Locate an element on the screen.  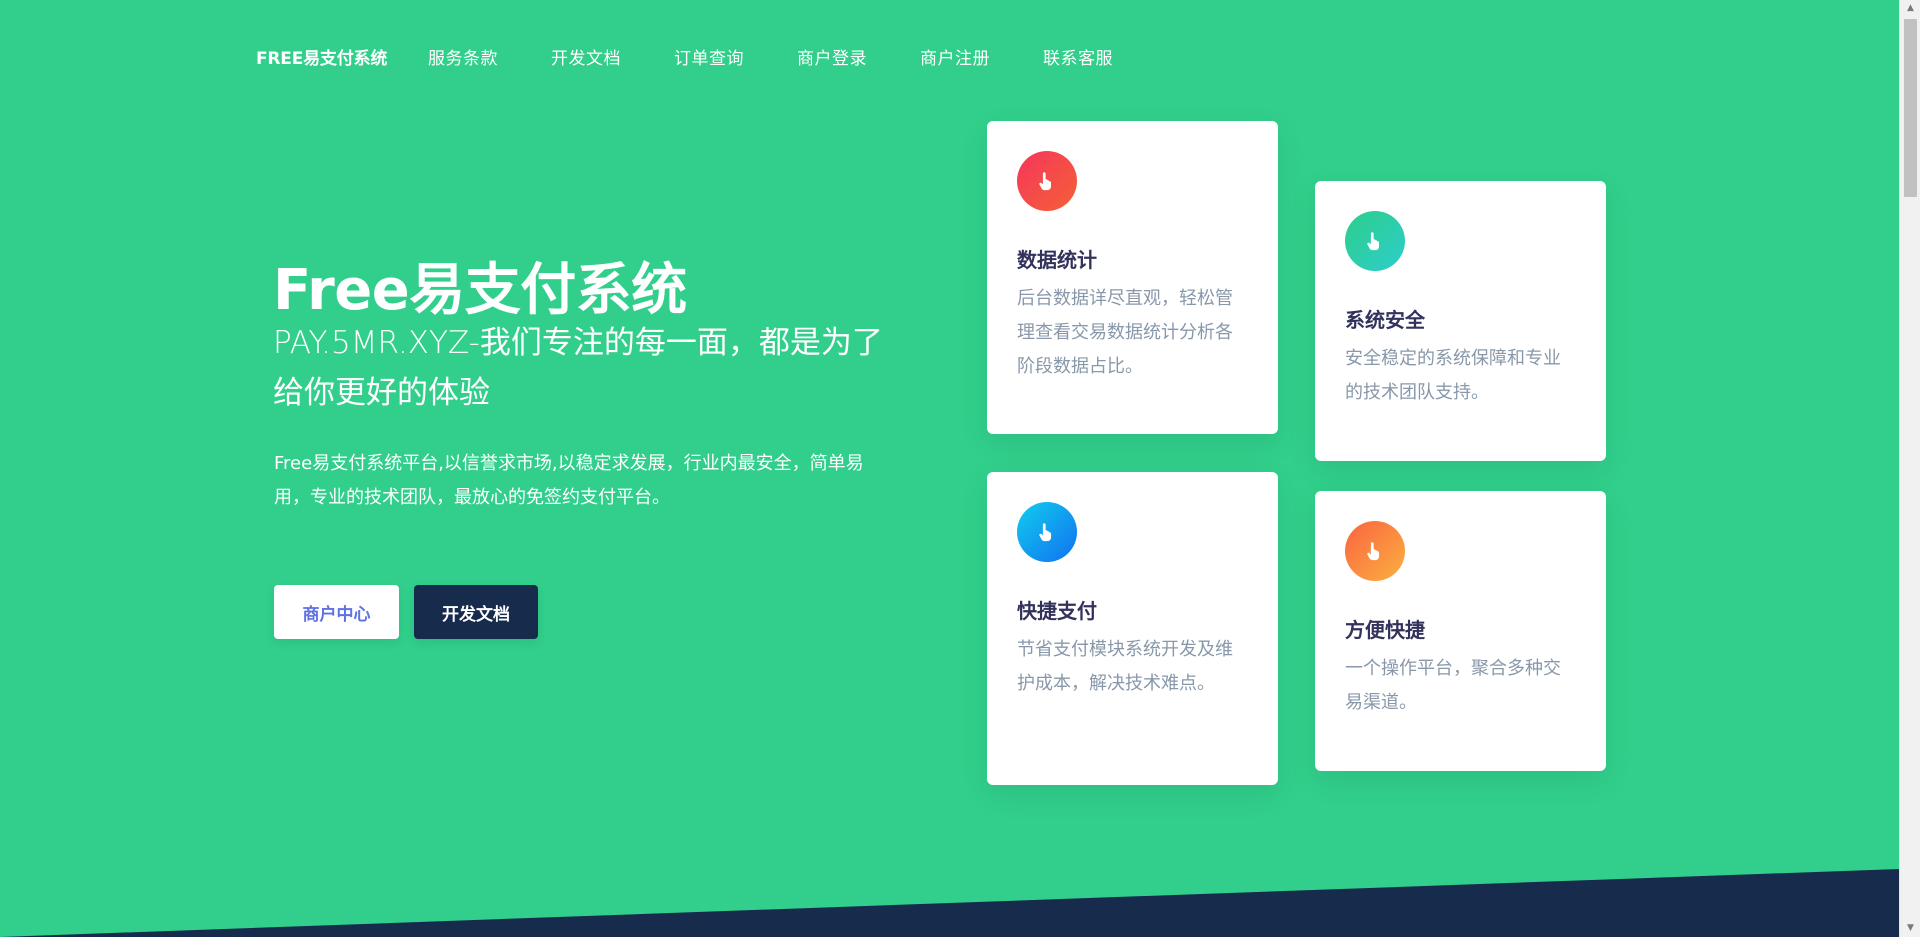
feature-card-stats: 数据统计 后台数据详尽直观，轻松管理查看交易数据统计分析各阶段数据占比。 is located at coordinates (1132, 277).